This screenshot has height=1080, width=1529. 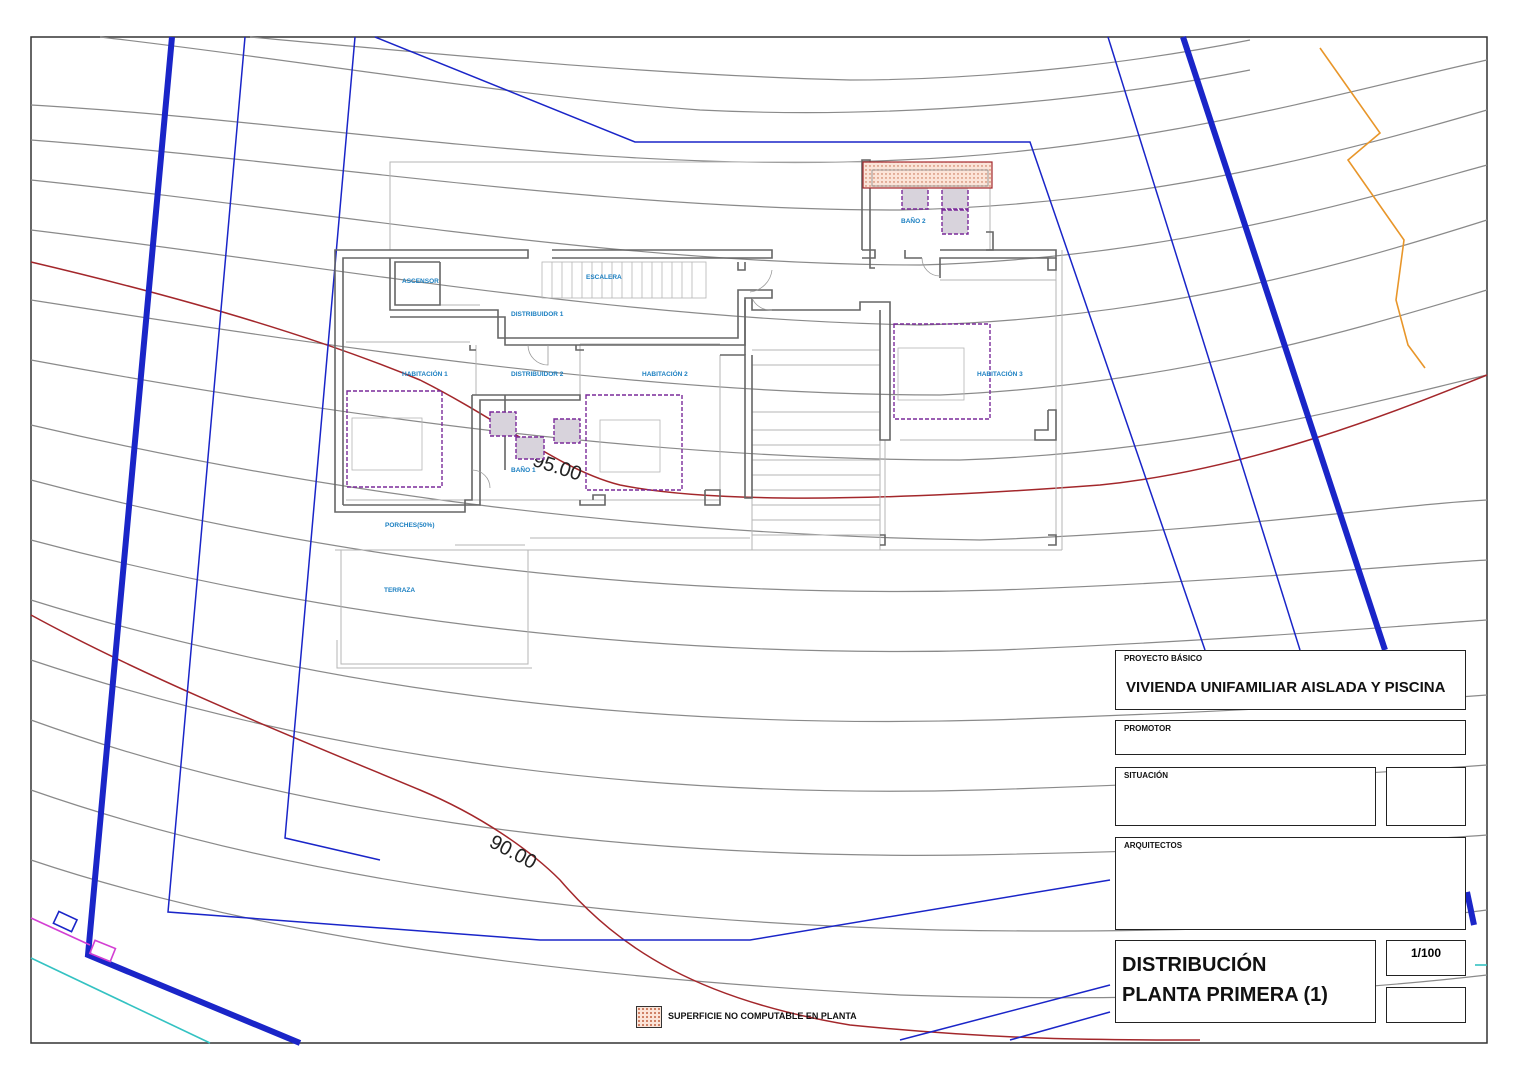 What do you see at coordinates (523, 469) in the screenshot?
I see `room-label-bano-1: BAÑO 1` at bounding box center [523, 469].